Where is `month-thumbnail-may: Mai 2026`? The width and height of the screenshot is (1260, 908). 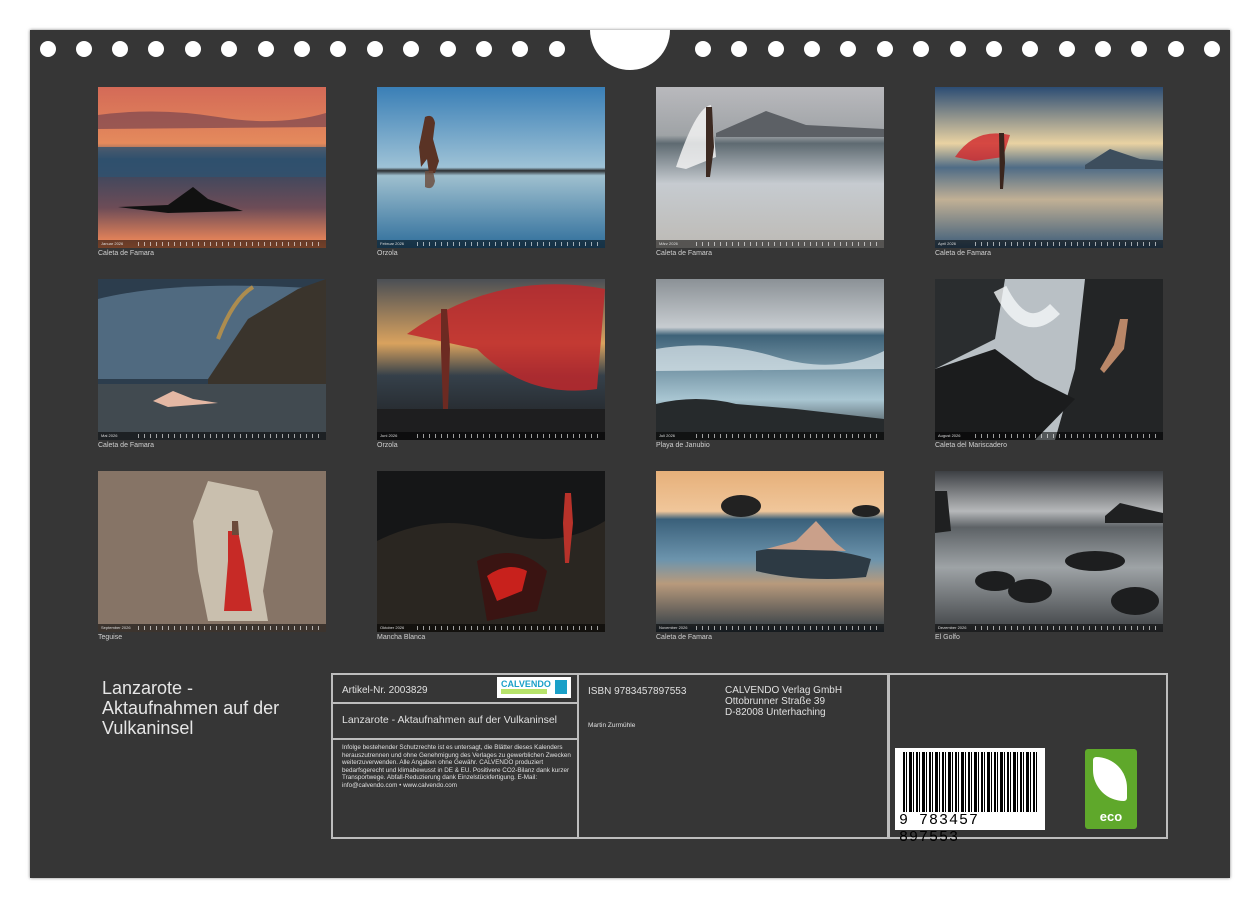
month-thumbnail-may: Mai 2026 is located at coordinates (212, 359).